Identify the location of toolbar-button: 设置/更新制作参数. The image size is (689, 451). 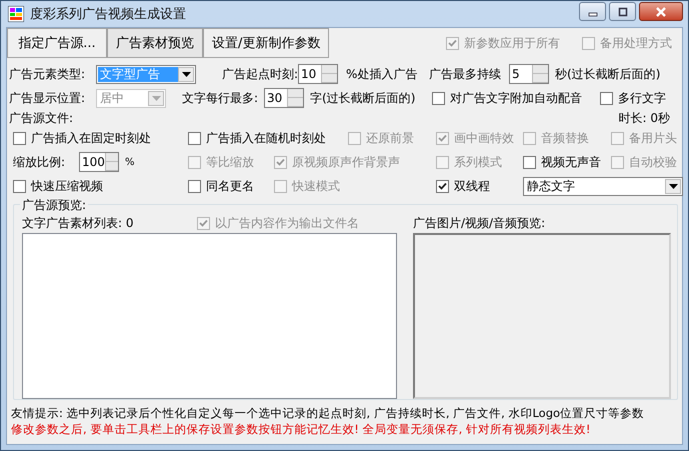
(266, 43).